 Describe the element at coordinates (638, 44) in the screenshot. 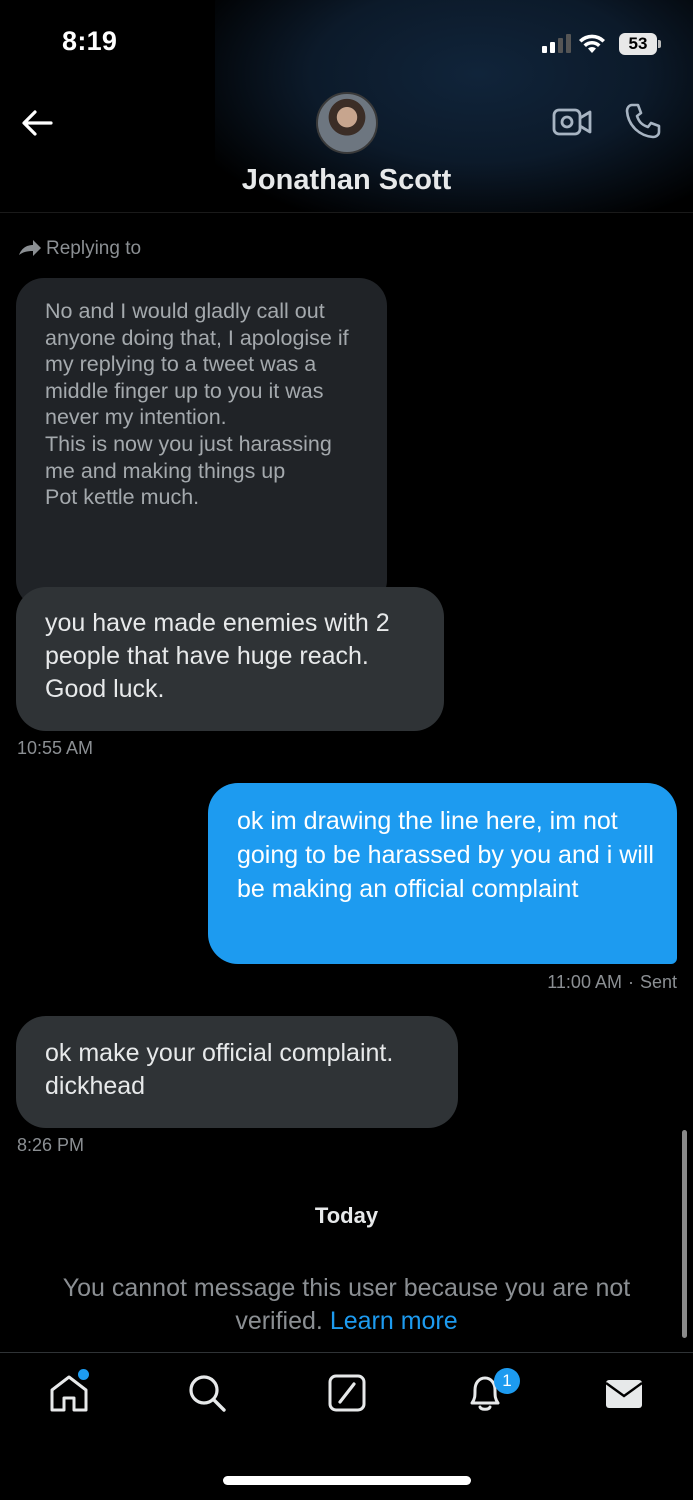

I see `battery-indicator: 53` at that location.